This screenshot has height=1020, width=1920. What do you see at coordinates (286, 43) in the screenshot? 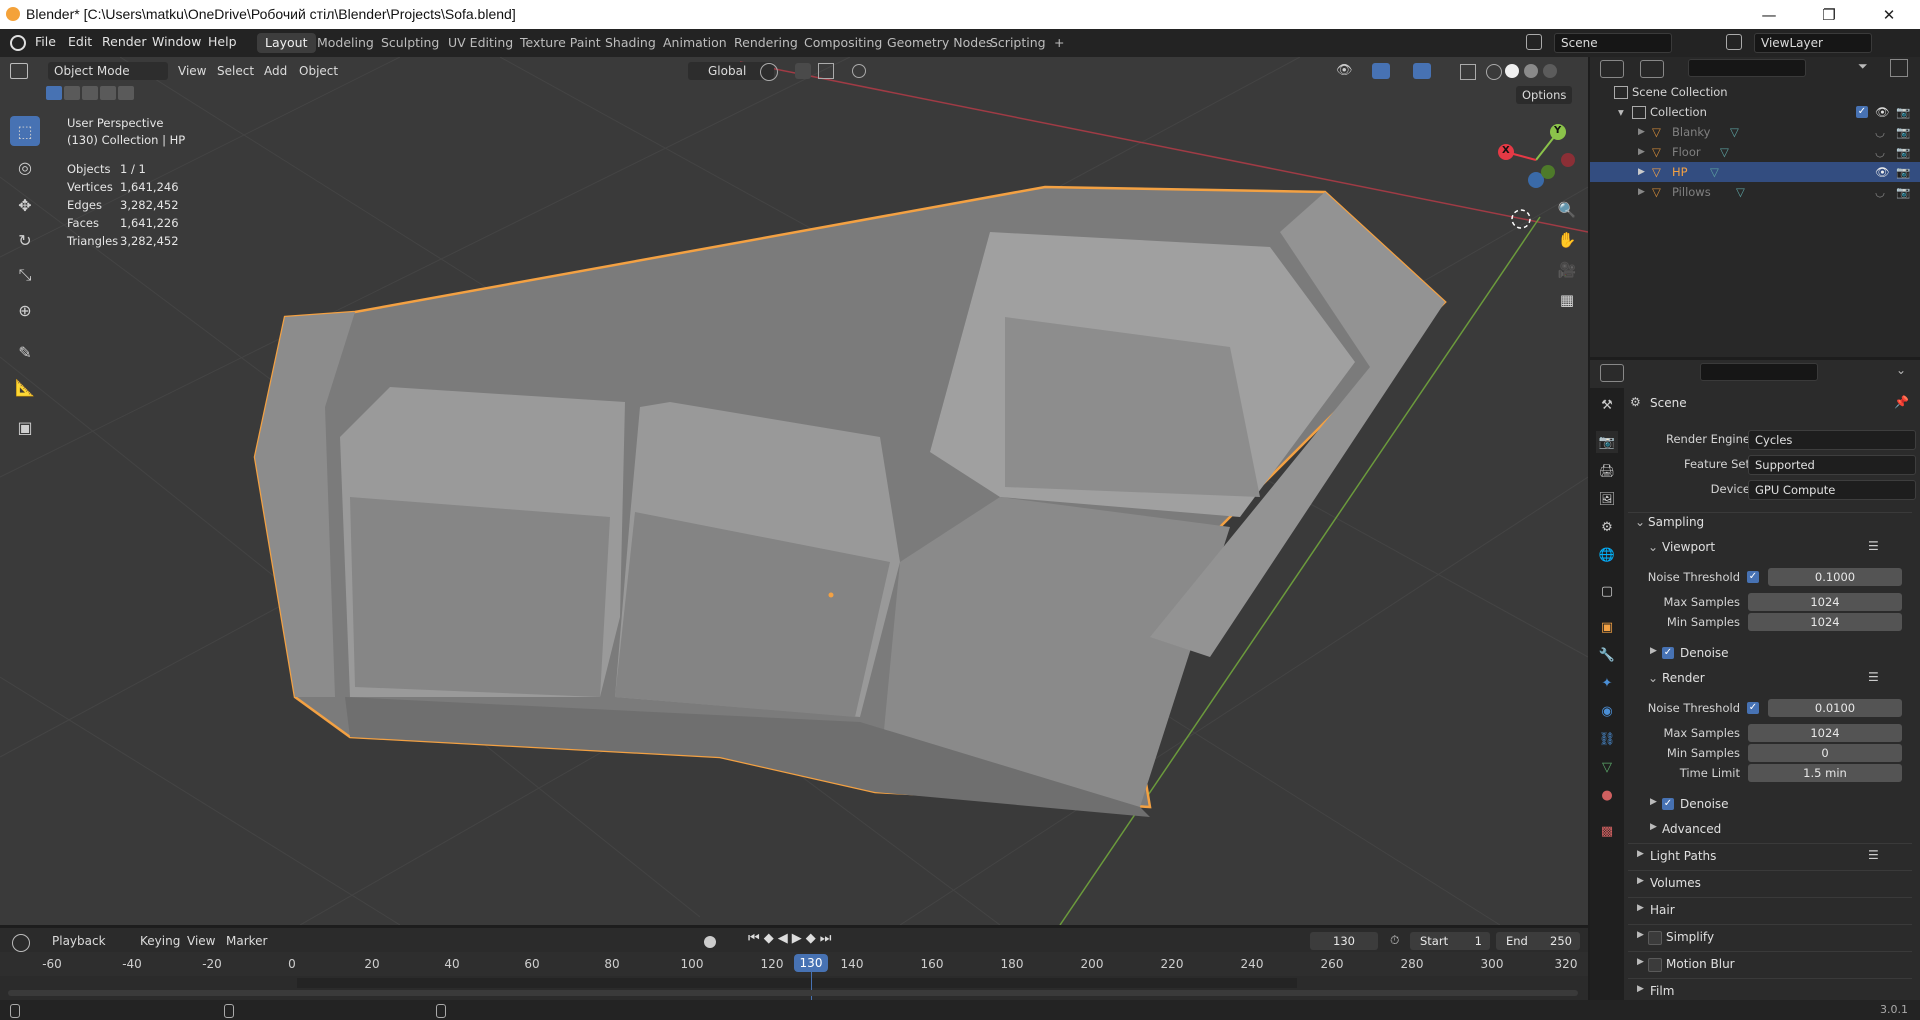
I see `workspace-tab-layout: Layout` at bounding box center [286, 43].